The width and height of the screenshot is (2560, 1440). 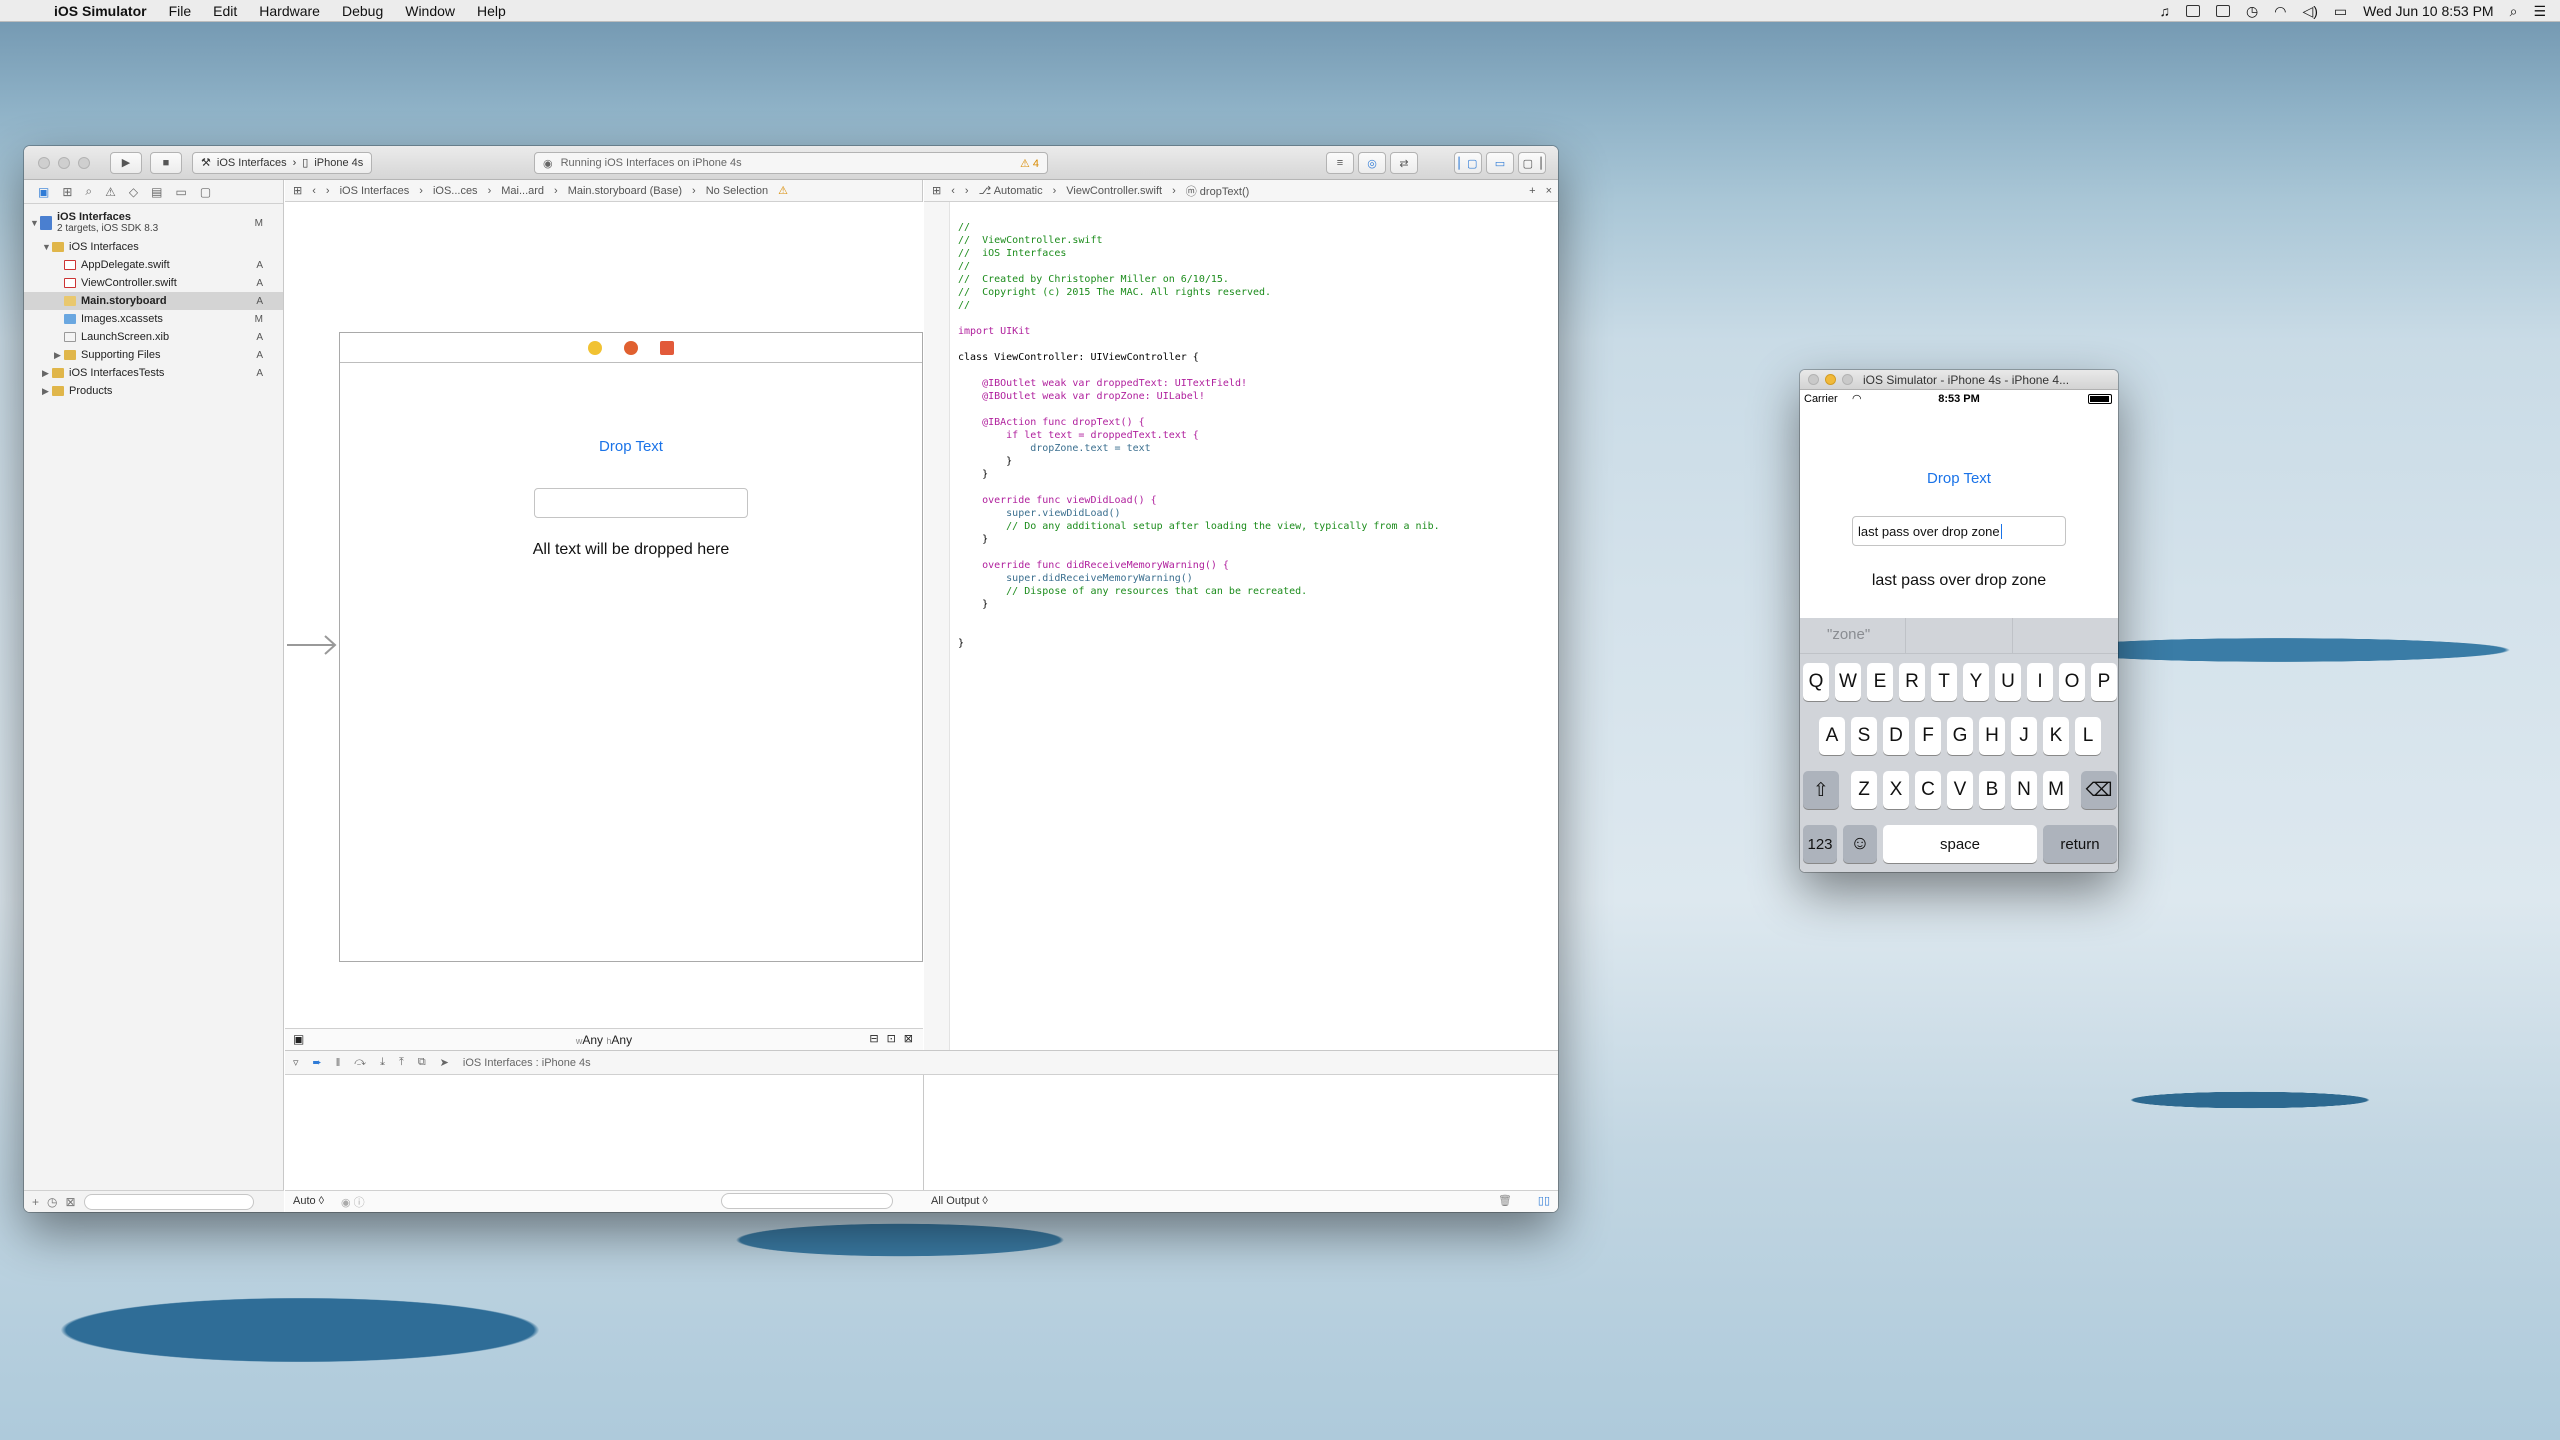 What do you see at coordinates (43, 192) in the screenshot?
I see `folder-icon: ▣` at bounding box center [43, 192].